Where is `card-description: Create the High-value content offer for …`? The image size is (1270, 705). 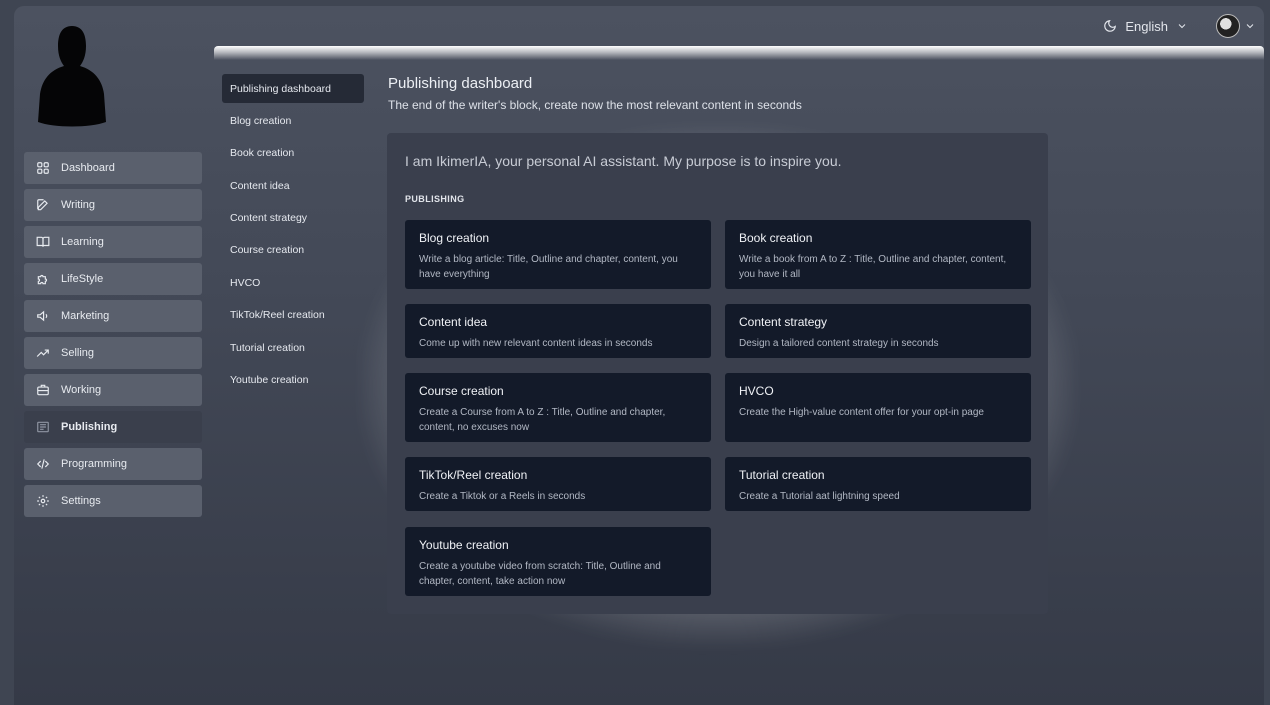 card-description: Create the High-value content offer for … is located at coordinates (861, 412).